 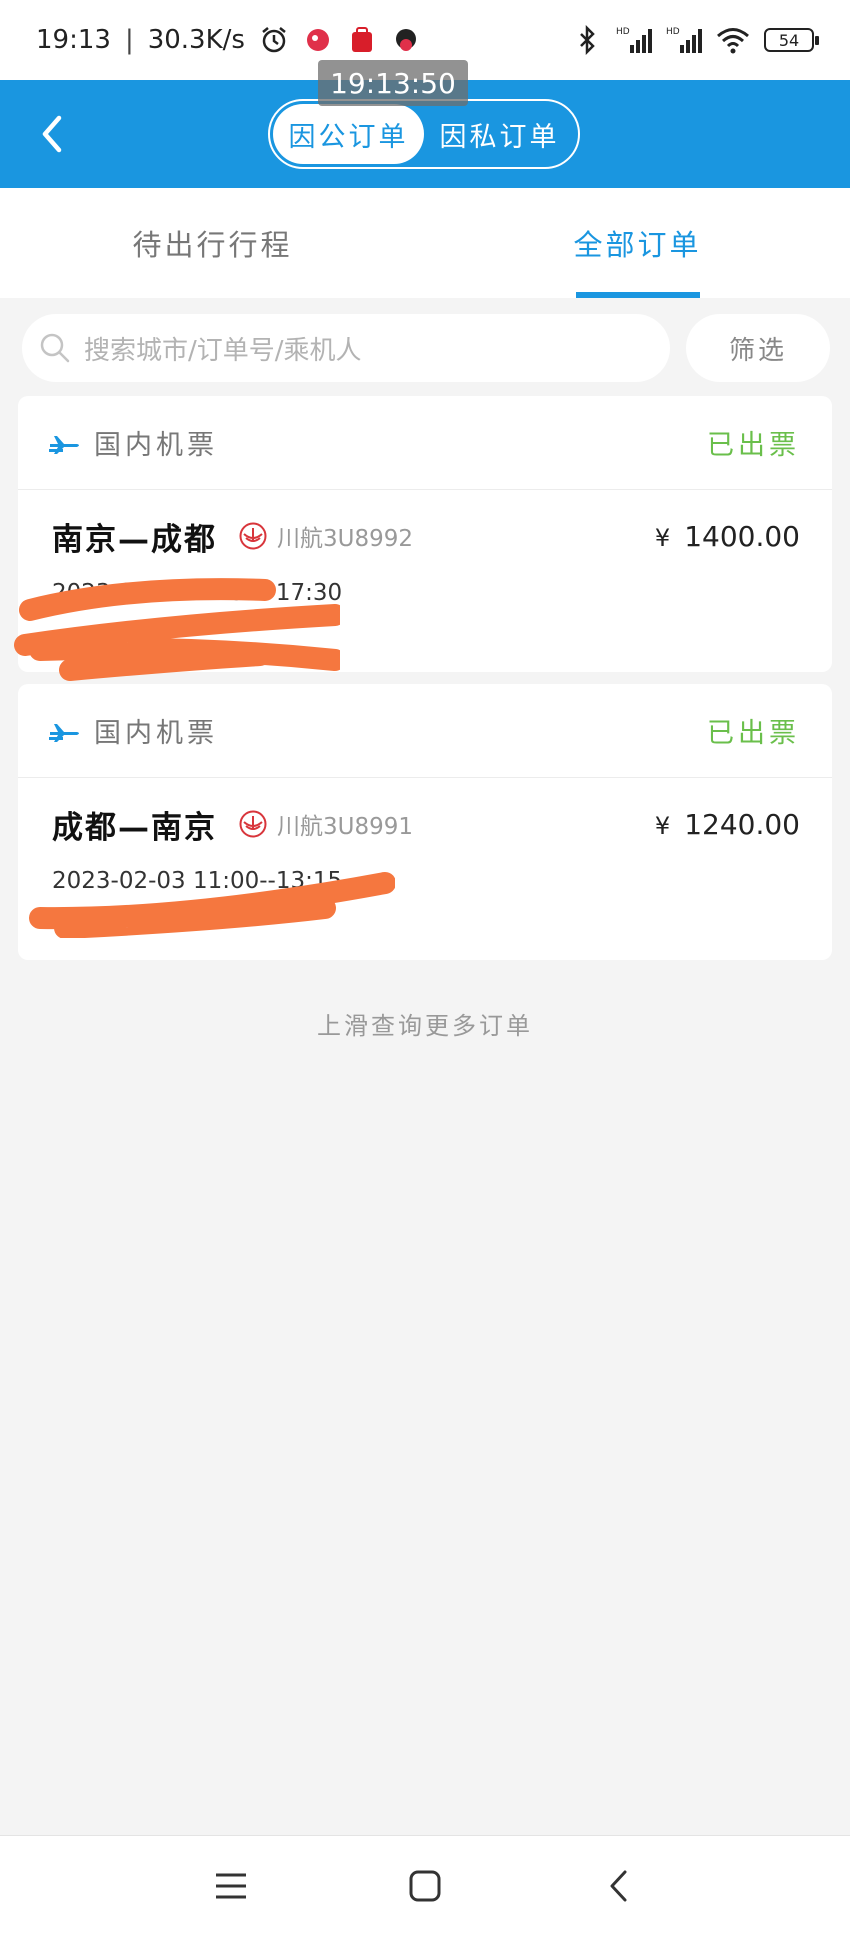 I want to click on segment-private-orders: 因私订单, so click(x=499, y=134).